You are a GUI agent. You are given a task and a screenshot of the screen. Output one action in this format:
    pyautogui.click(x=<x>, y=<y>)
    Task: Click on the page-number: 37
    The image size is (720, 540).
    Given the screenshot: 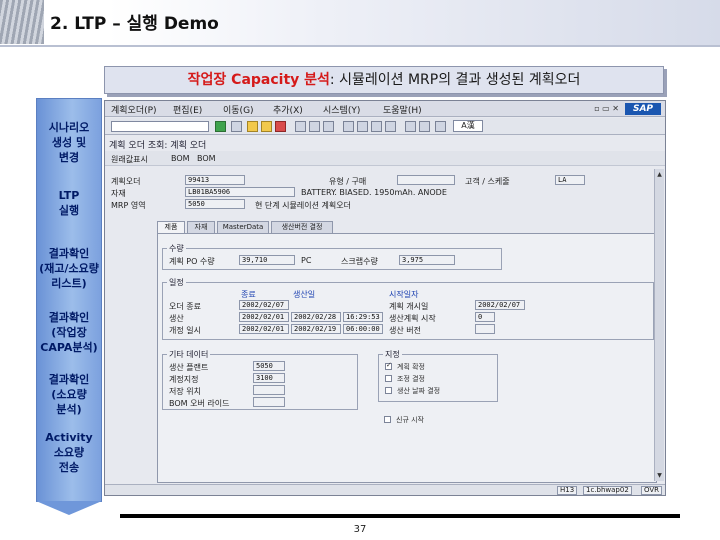 What is the action you would take?
    pyautogui.click(x=360, y=529)
    